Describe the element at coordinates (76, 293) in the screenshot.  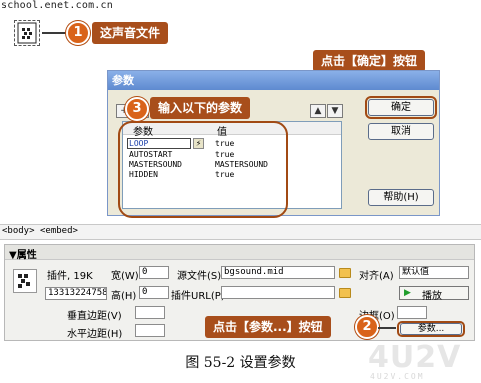
I see `plugin-id-field: 13313224758` at that location.